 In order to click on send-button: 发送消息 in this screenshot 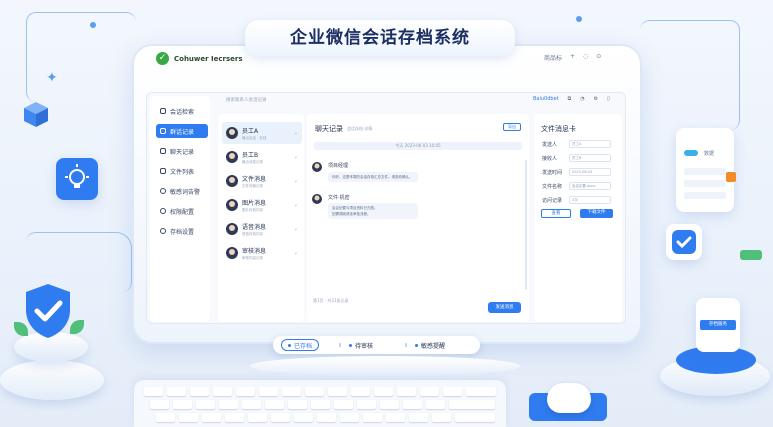, I will do `click(504, 307)`.